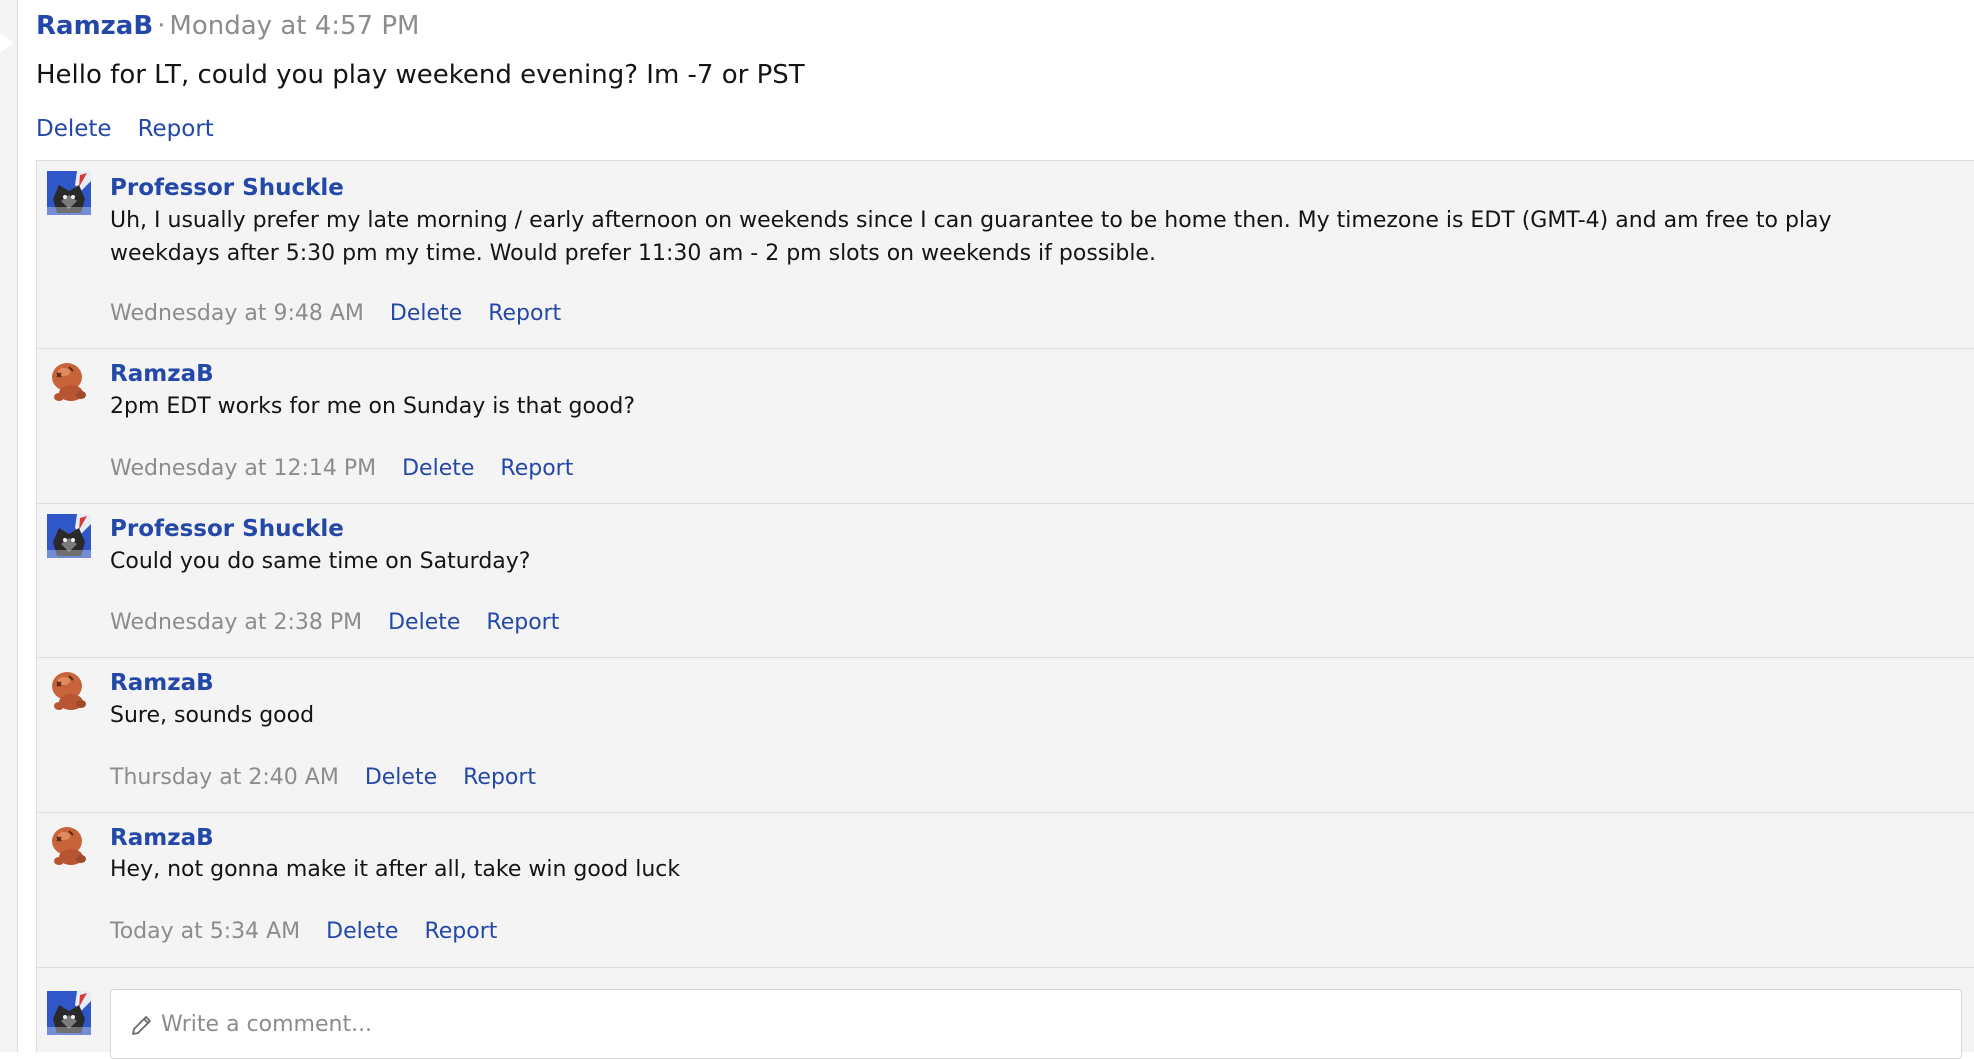 This screenshot has width=1974, height=1059. I want to click on post-header: RamzaB · Monday at 4:57 PM, so click(227, 26).